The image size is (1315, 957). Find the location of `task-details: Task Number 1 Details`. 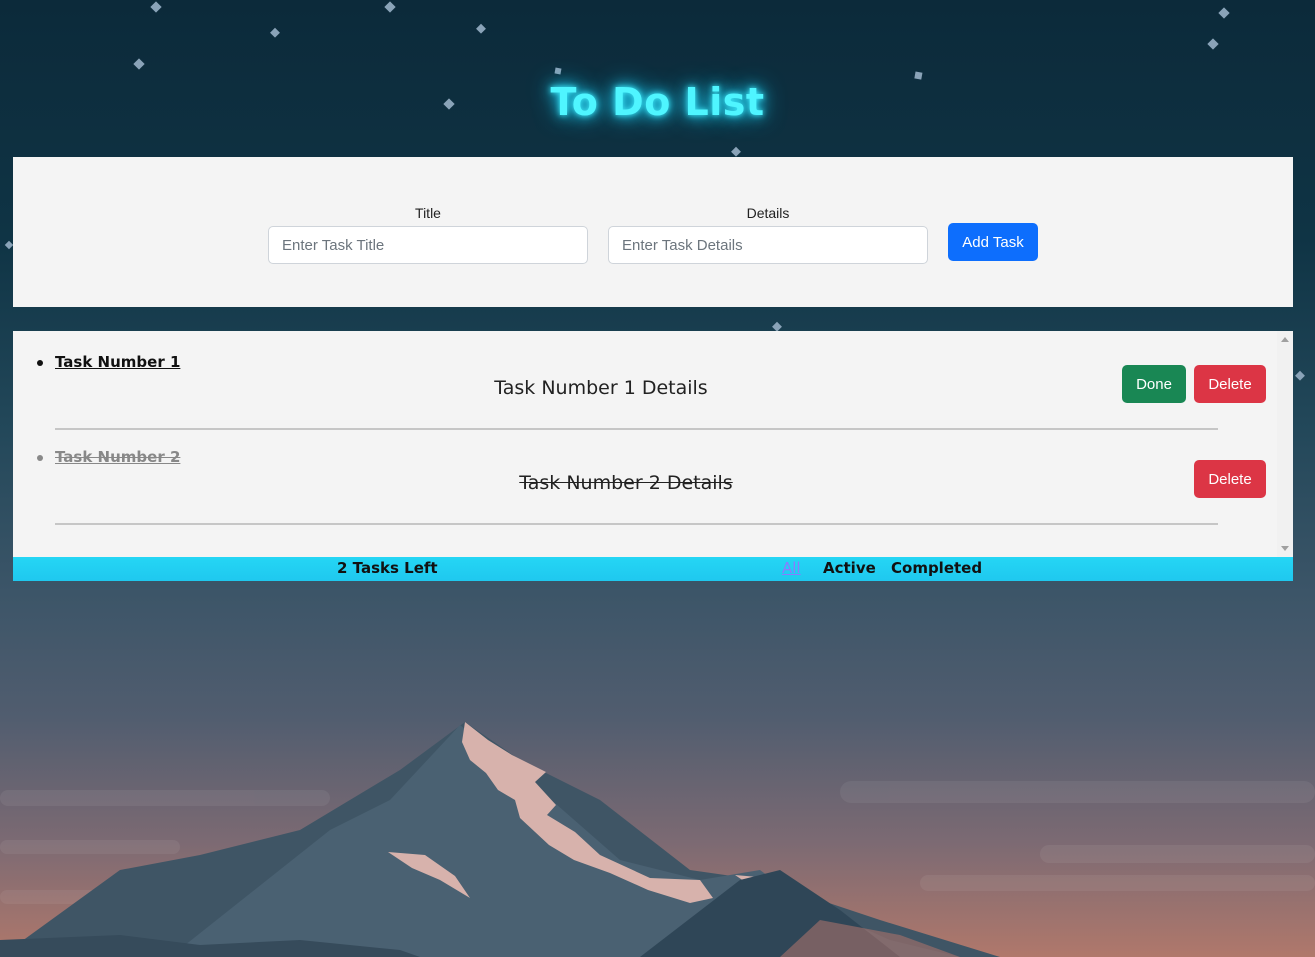

task-details: Task Number 1 Details is located at coordinates (601, 388).